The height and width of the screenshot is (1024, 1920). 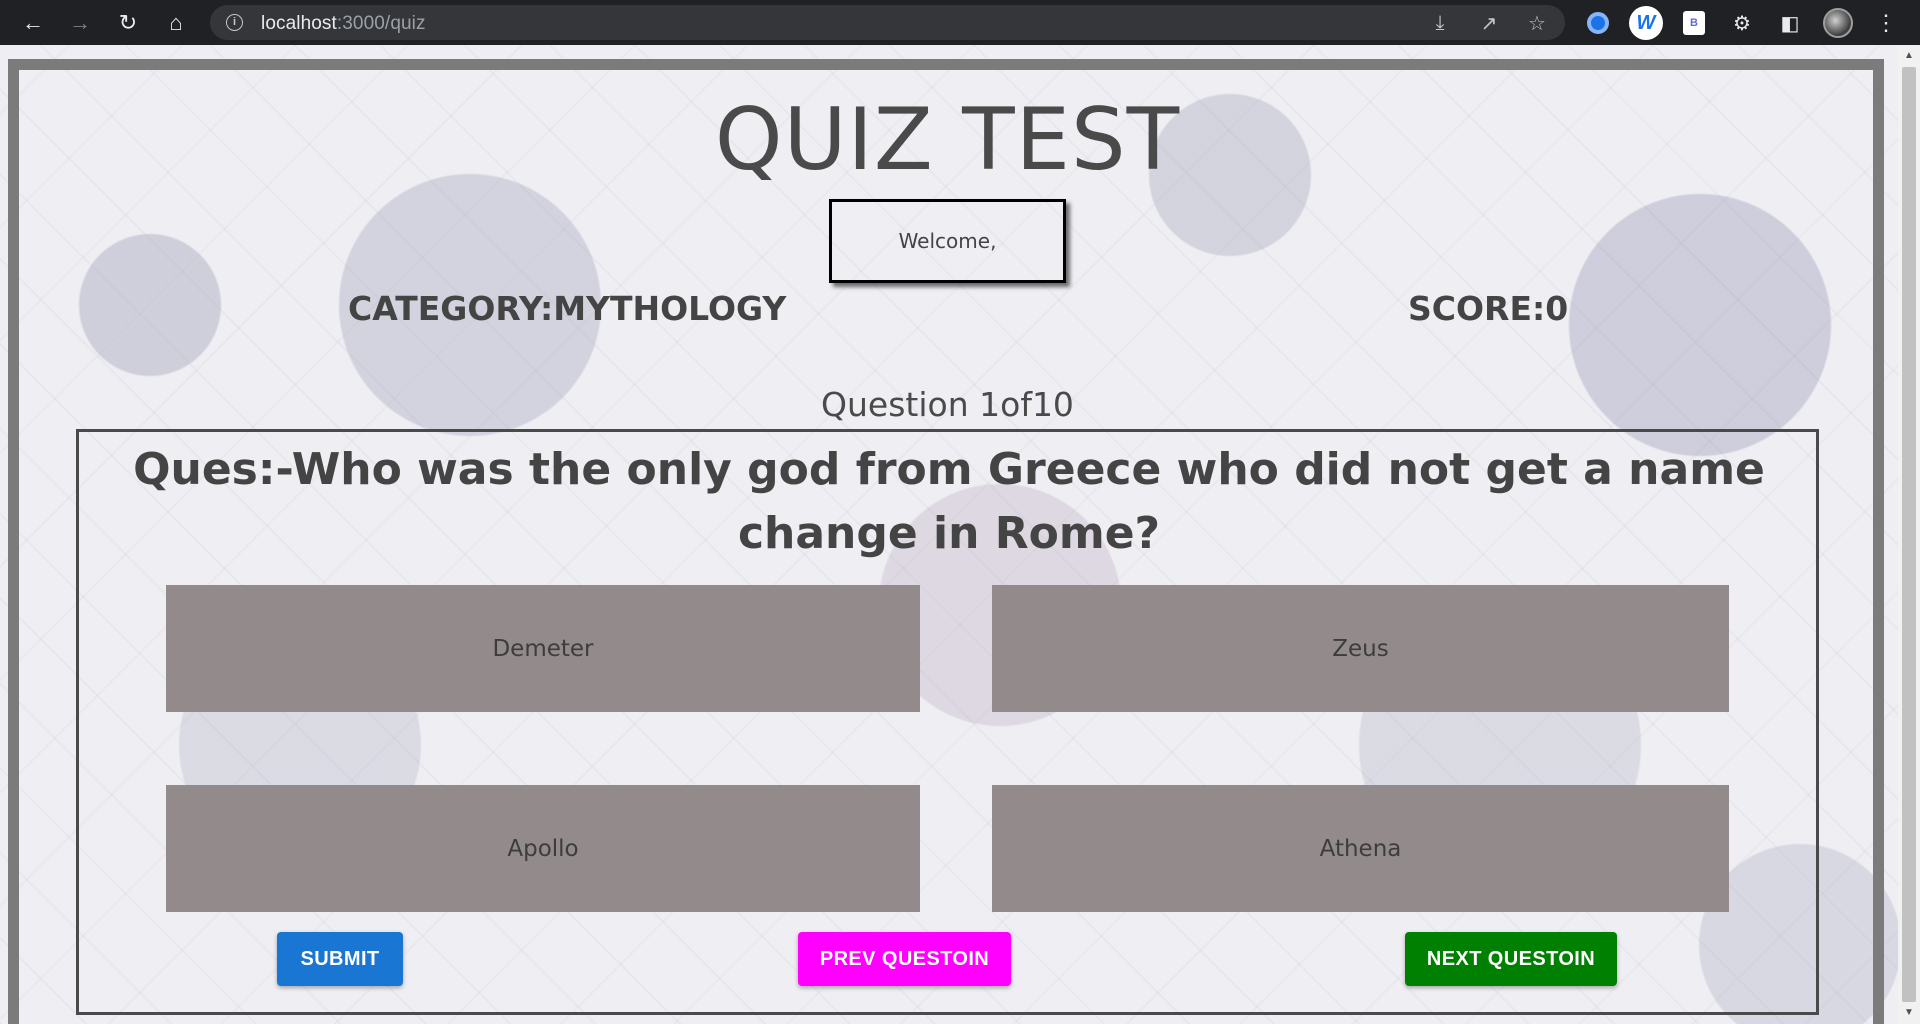 What do you see at coordinates (1646, 23) in the screenshot?
I see `extension-w-icon: W` at bounding box center [1646, 23].